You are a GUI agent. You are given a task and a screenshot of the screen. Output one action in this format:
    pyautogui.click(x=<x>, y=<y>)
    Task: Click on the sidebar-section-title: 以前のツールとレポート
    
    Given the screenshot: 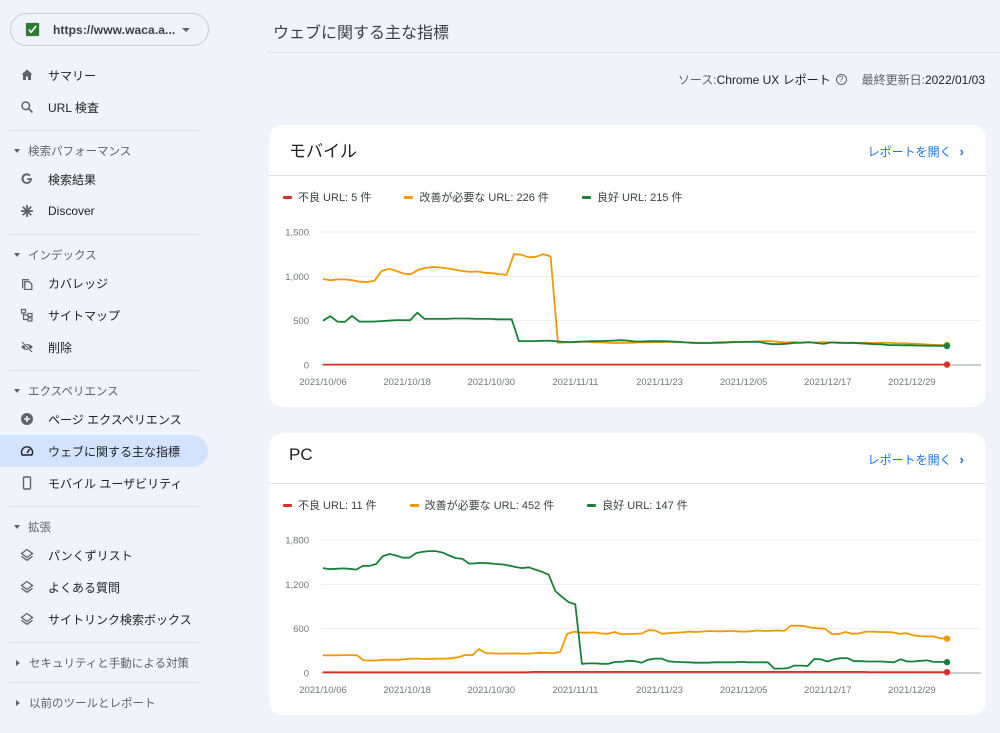 What is the action you would take?
    pyautogui.click(x=92, y=703)
    